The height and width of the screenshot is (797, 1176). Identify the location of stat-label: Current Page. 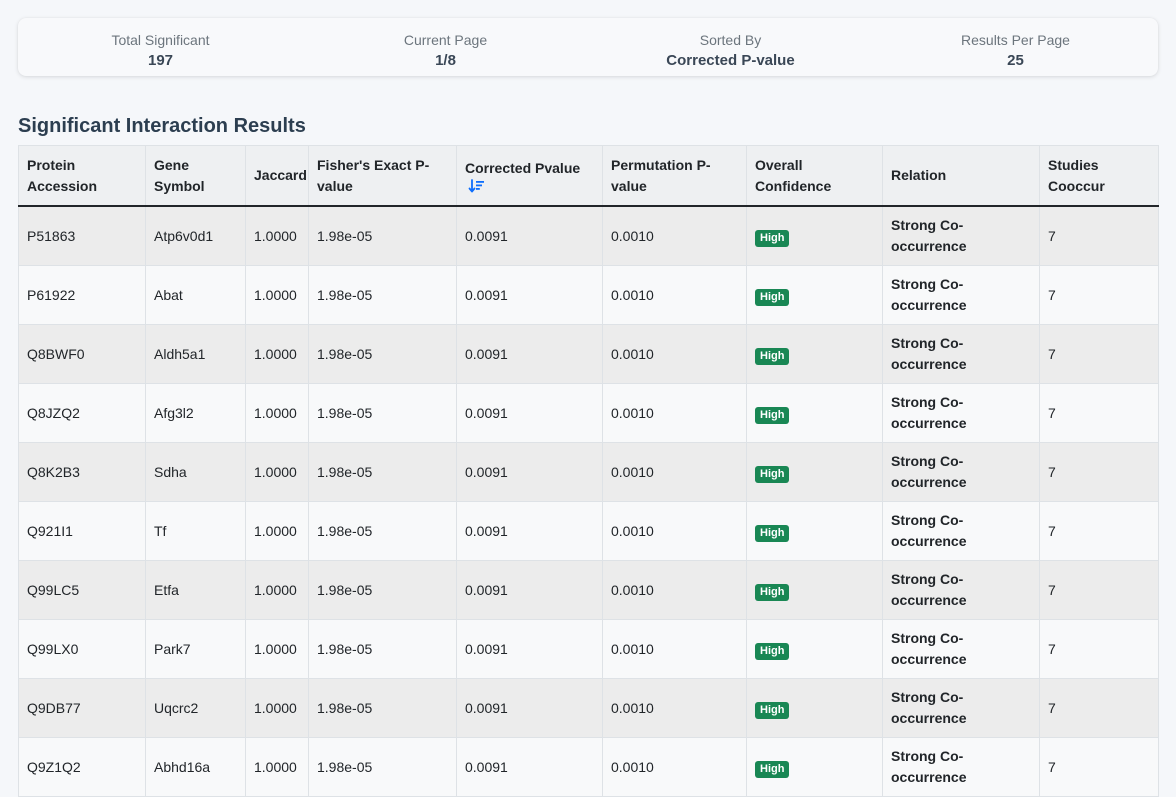
(445, 40).